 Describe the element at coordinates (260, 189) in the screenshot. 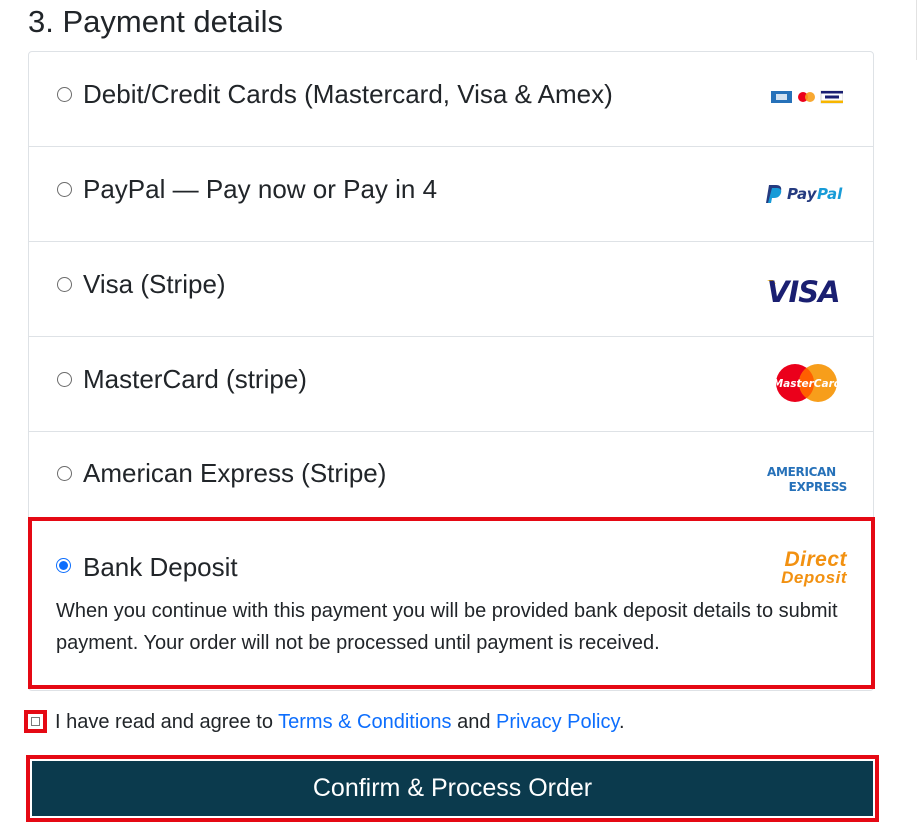

I see `paypal-label: PayPal — Pay now or Pay in 4` at that location.